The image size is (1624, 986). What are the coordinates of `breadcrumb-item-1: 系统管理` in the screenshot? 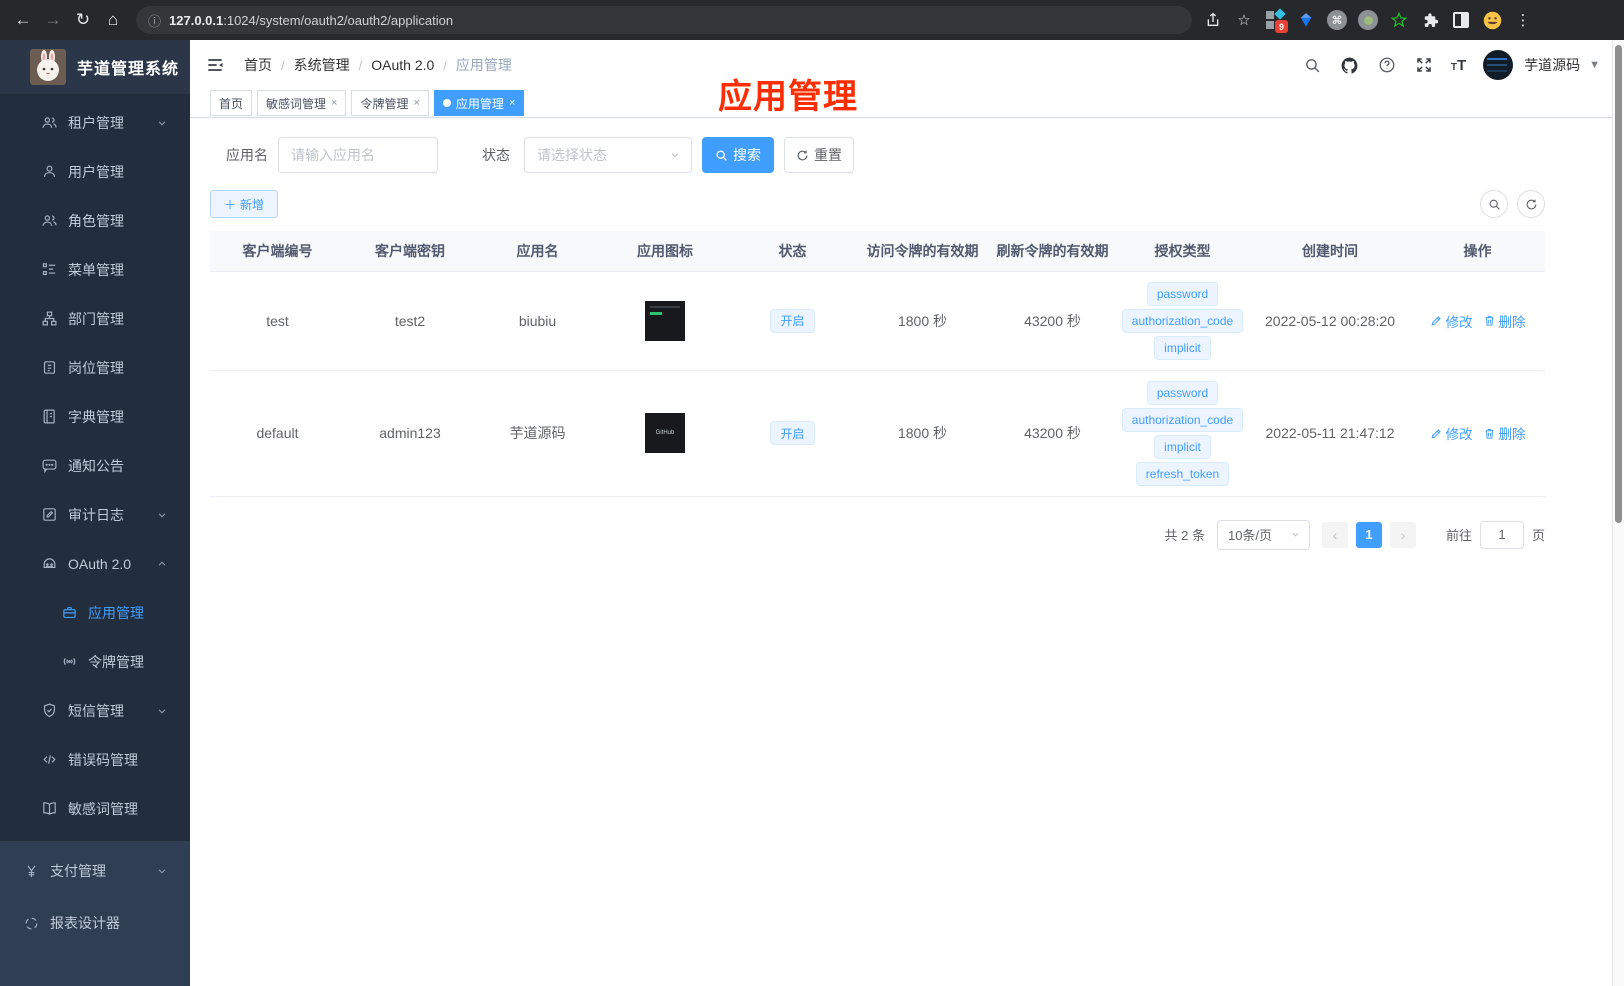 It's located at (322, 65).